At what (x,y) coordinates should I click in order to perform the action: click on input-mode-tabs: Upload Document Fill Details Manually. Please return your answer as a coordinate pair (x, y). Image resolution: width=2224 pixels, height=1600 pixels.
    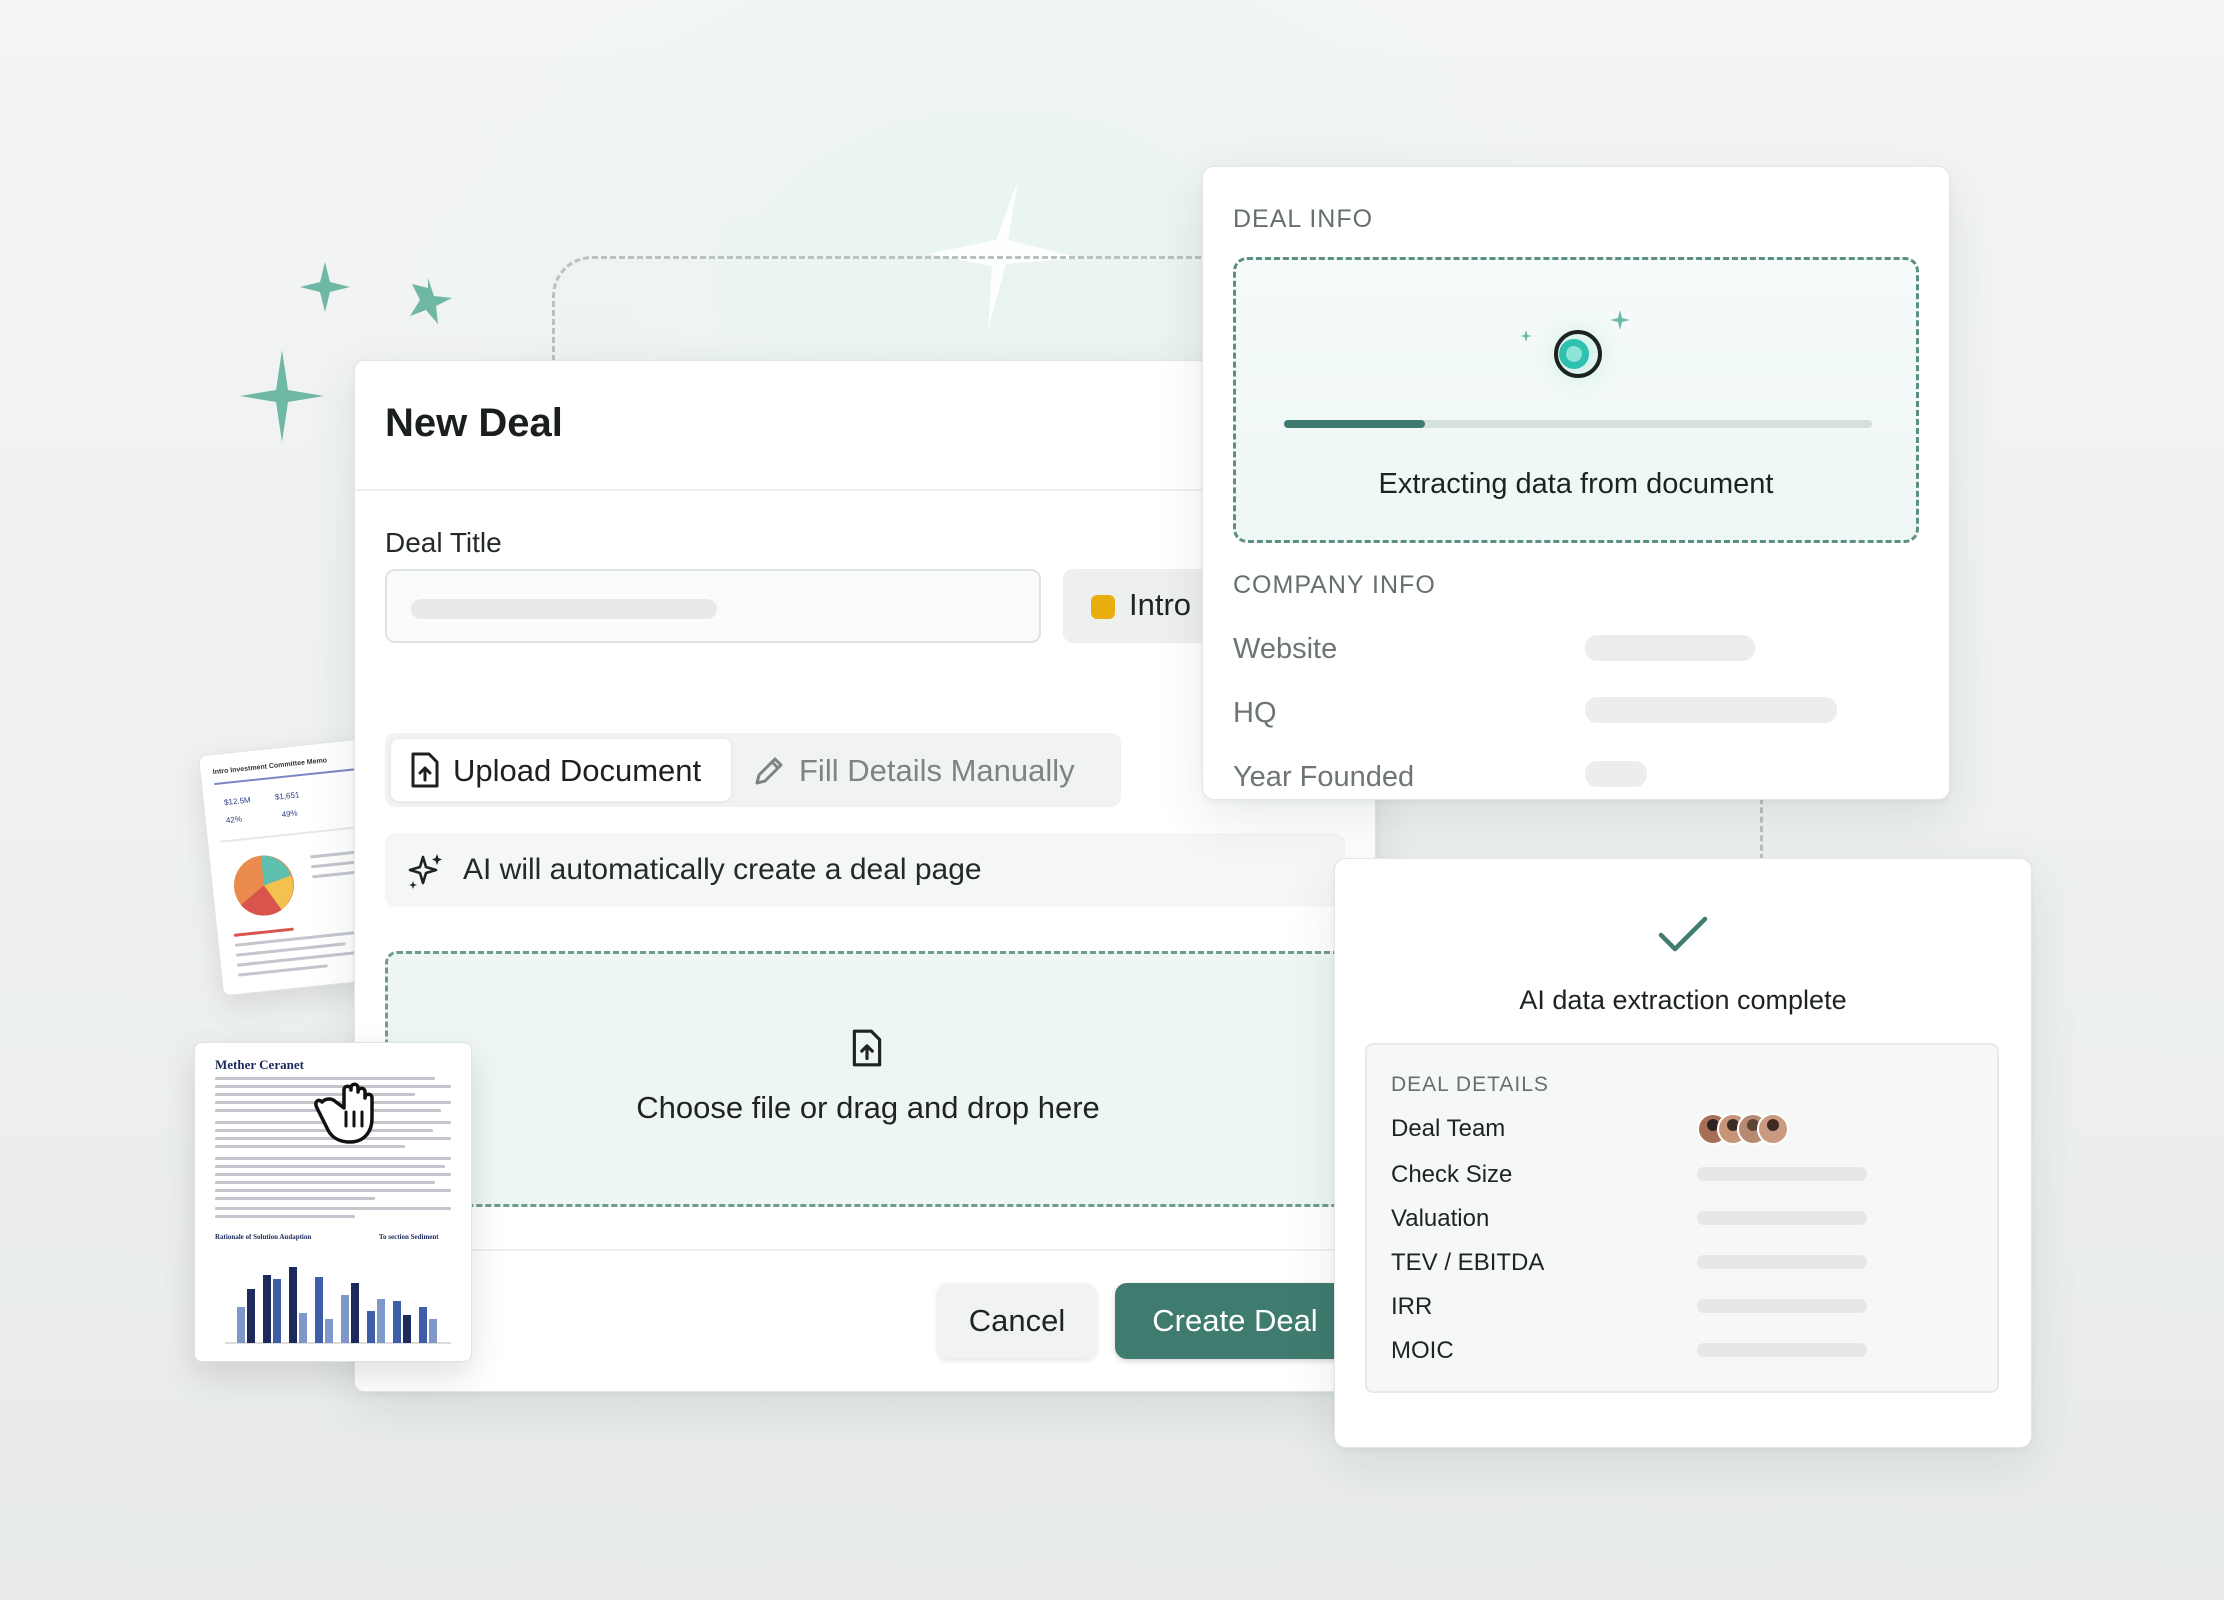
    Looking at the image, I should click on (753, 770).